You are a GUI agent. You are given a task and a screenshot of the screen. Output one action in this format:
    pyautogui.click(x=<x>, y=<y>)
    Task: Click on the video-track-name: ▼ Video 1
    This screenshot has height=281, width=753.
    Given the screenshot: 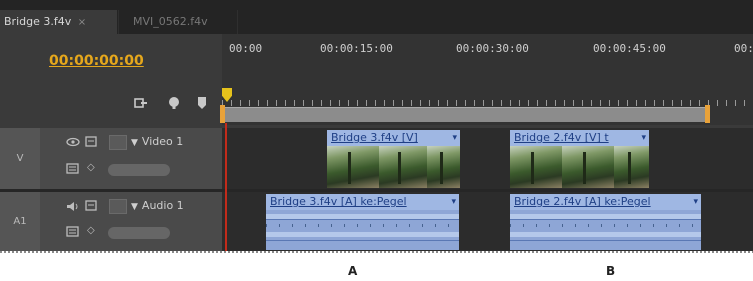 What is the action you would take?
    pyautogui.click(x=157, y=141)
    